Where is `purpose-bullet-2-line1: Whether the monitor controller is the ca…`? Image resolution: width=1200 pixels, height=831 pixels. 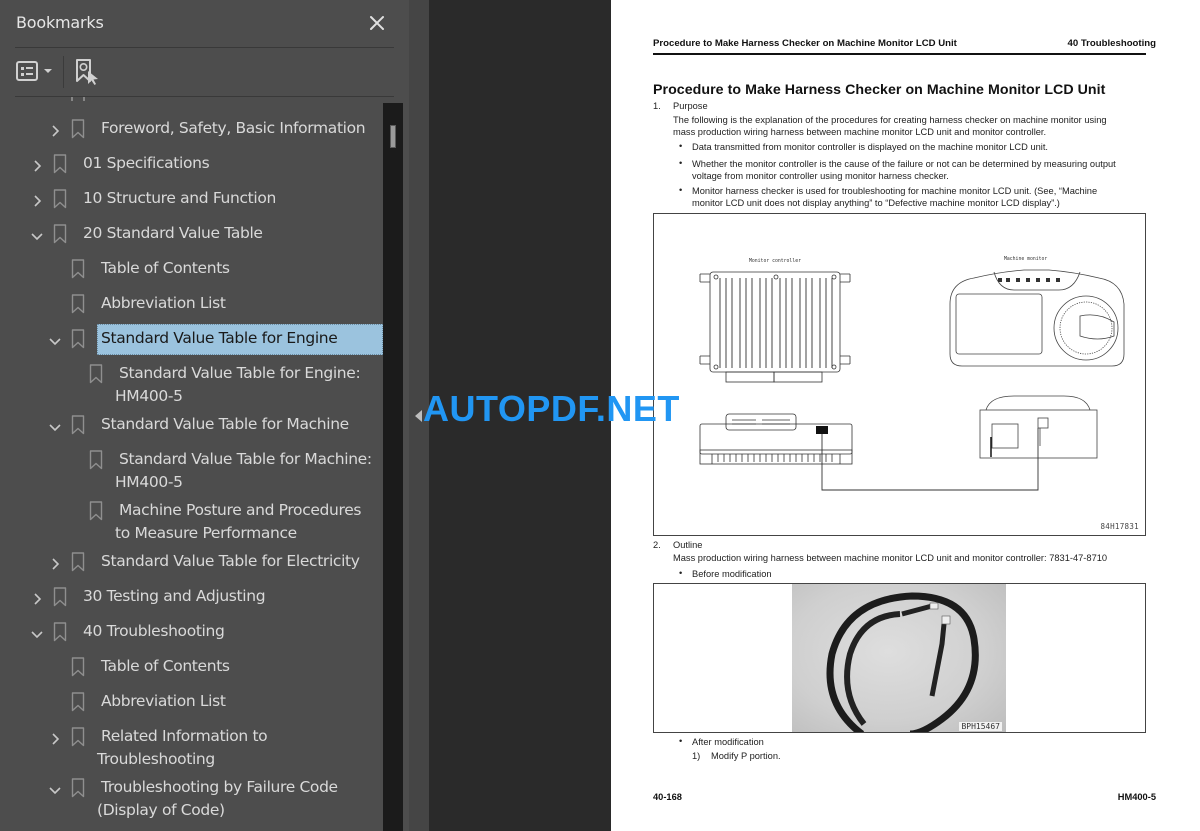
purpose-bullet-2-line1: Whether the monitor controller is the ca… is located at coordinates (904, 164).